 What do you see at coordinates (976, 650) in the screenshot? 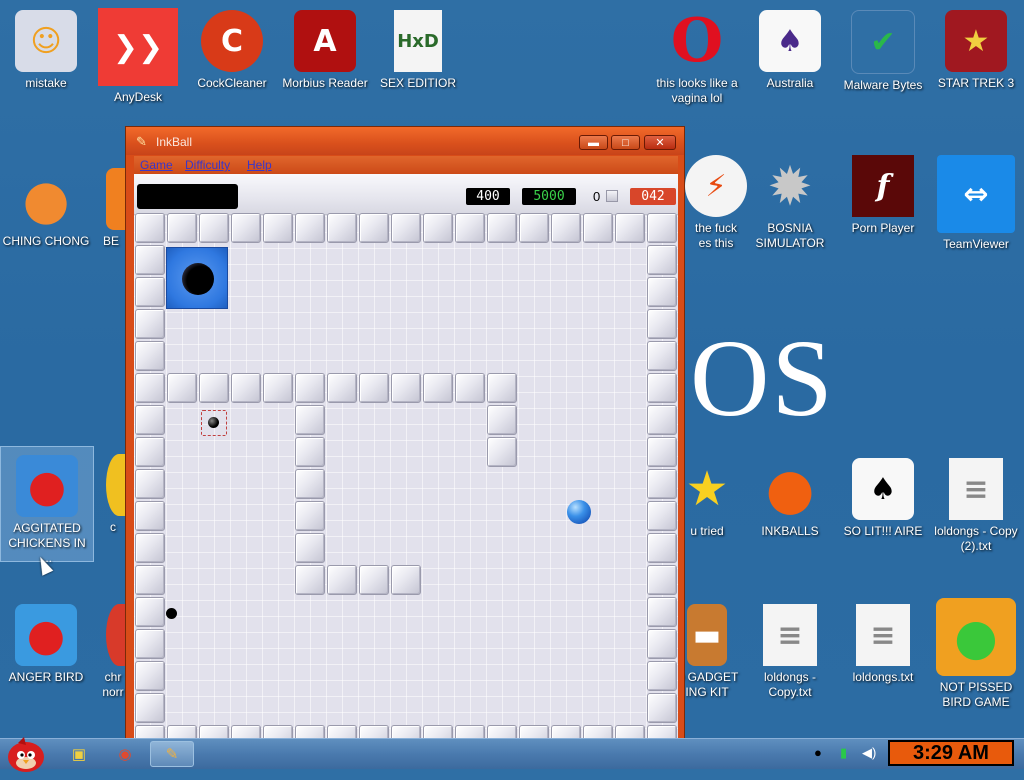
I see `desktop-icon-not-pissed-bird-game: ● NOT PISSED BIRD GAME` at bounding box center [976, 650].